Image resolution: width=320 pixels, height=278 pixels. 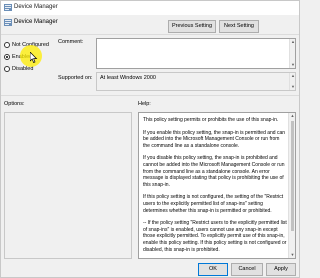 What do you see at coordinates (144, 104) in the screenshot?
I see `help-label: Help:` at bounding box center [144, 104].